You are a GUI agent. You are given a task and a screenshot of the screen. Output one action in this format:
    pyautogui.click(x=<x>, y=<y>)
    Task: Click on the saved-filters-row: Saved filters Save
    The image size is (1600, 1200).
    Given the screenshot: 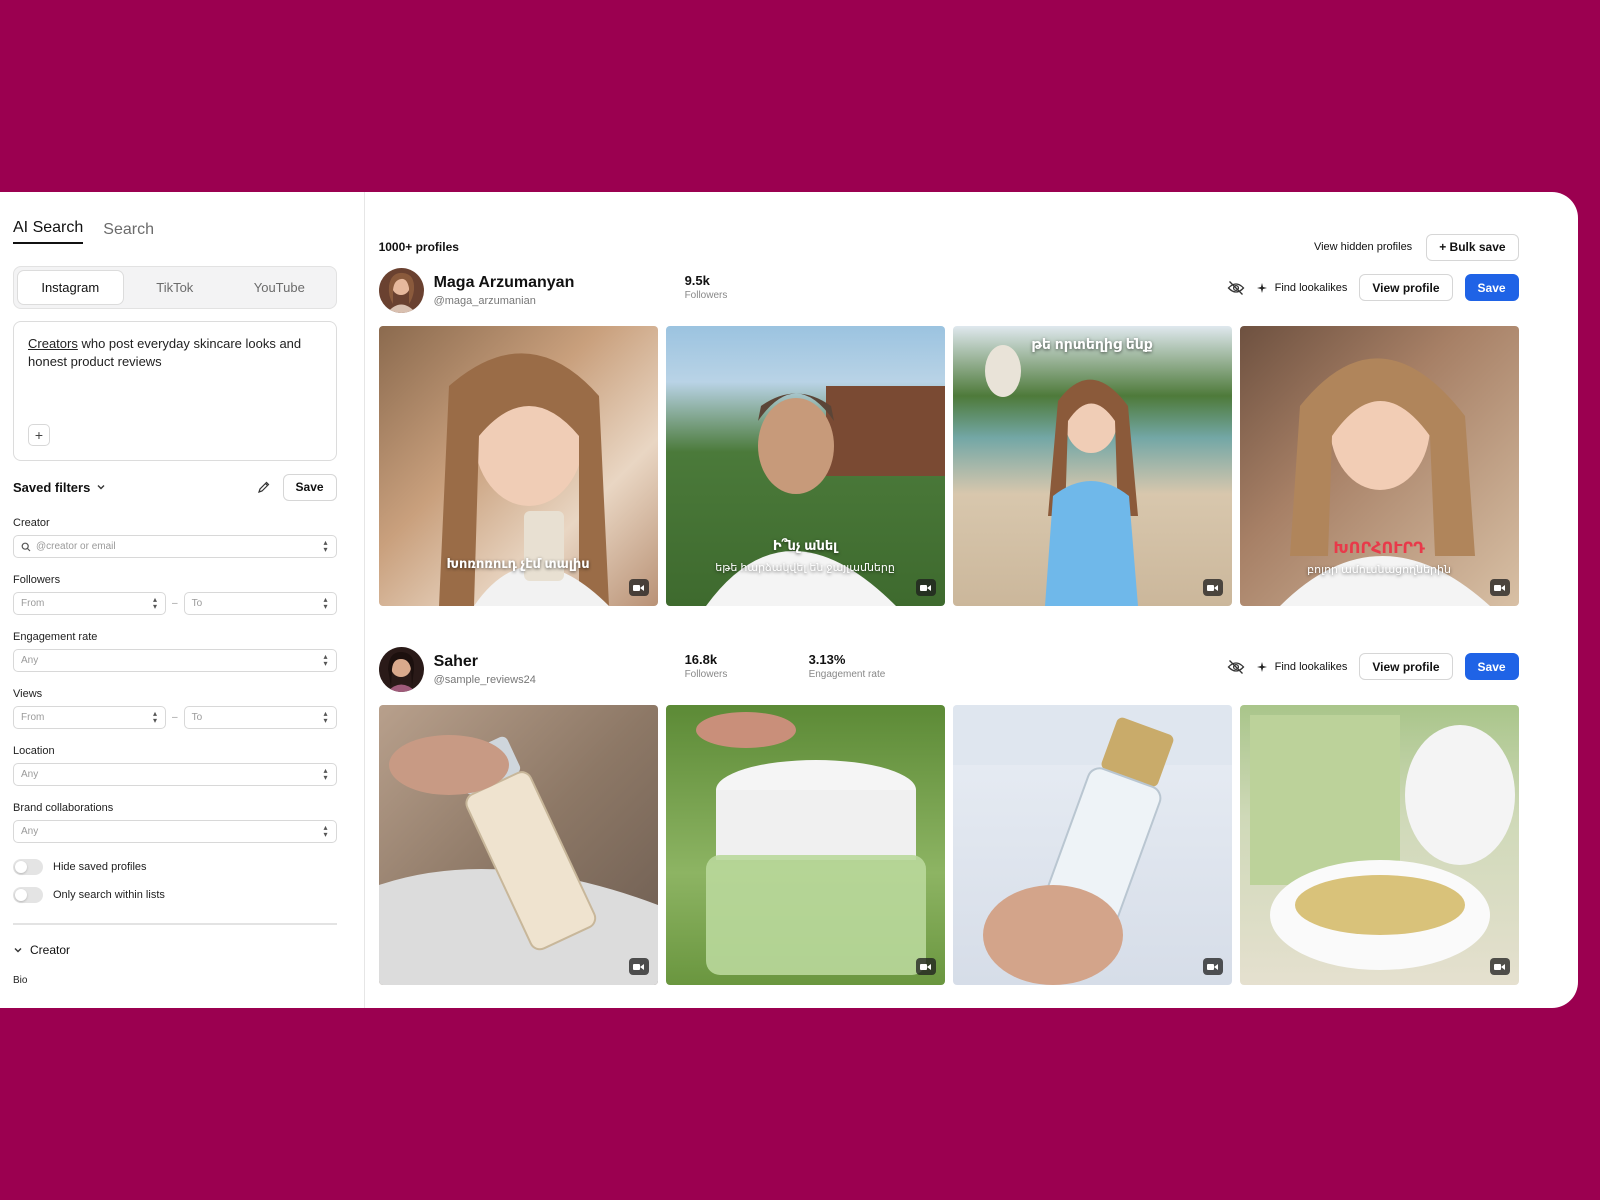 What is the action you would take?
    pyautogui.click(x=175, y=487)
    